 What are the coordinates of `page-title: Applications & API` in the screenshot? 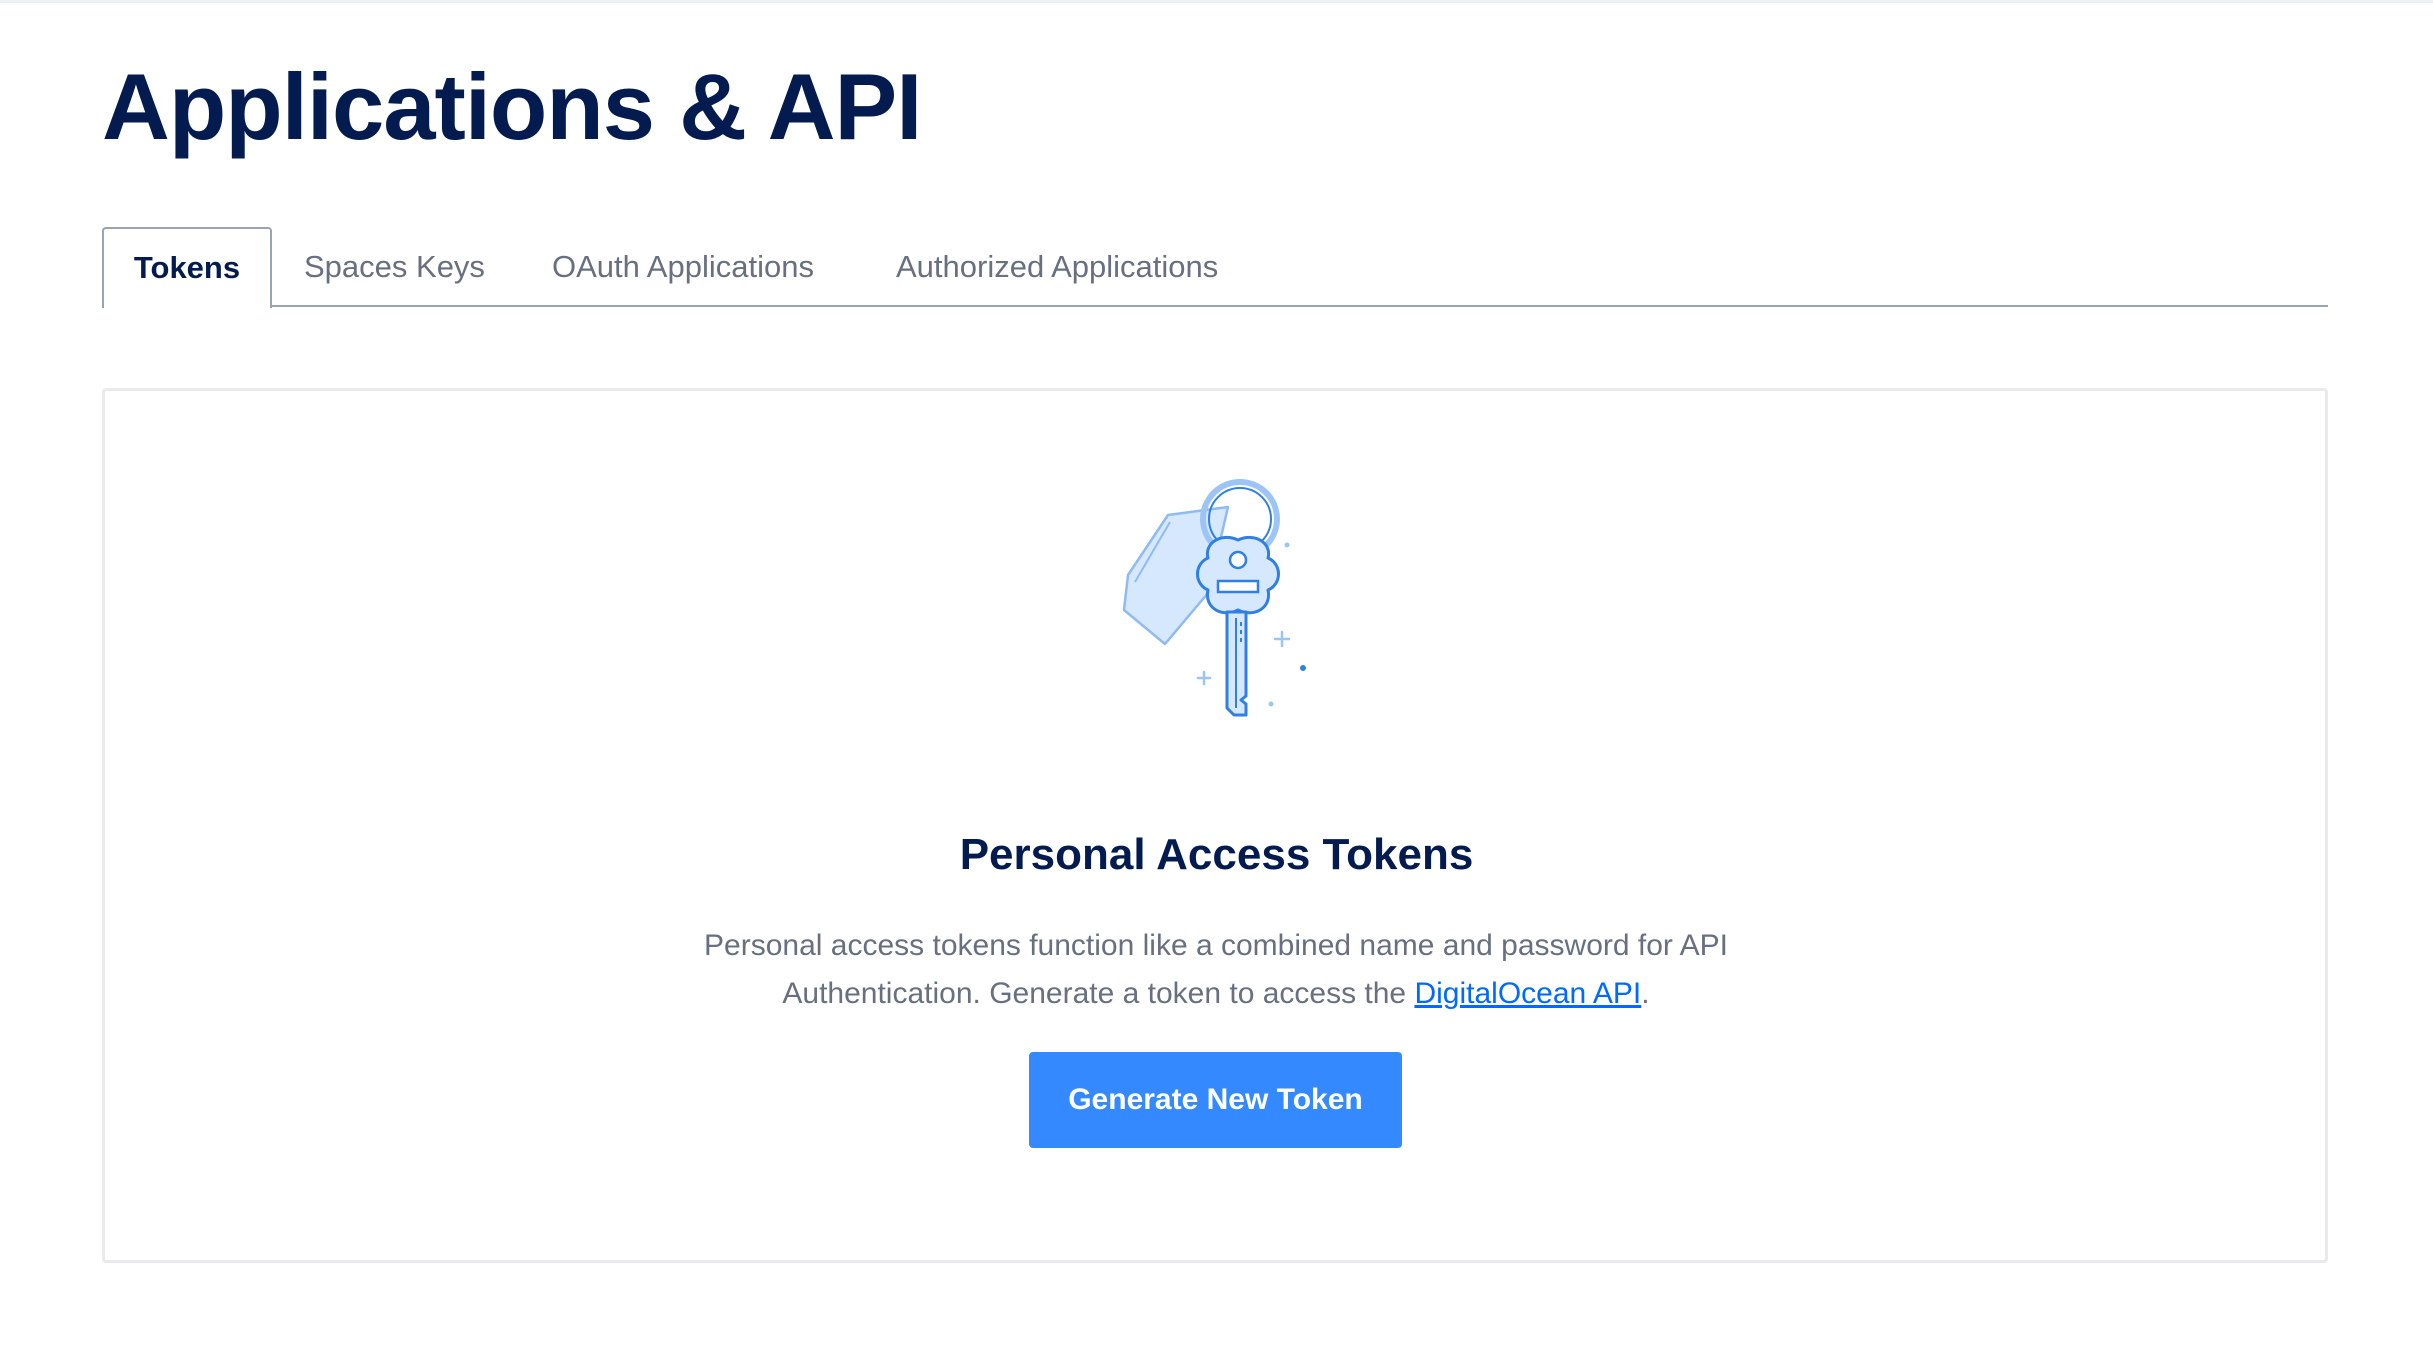 It's located at (512, 106).